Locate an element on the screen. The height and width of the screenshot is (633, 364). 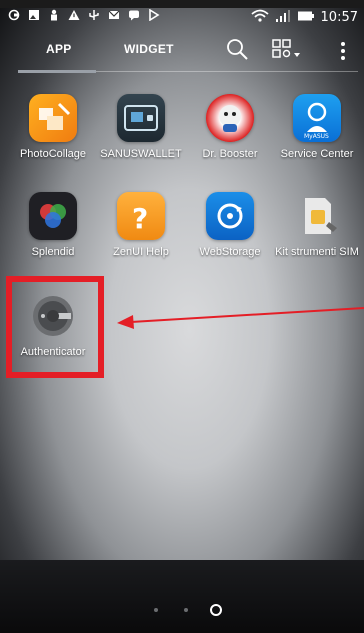
active-tab-indicator is located at coordinates (57, 71).